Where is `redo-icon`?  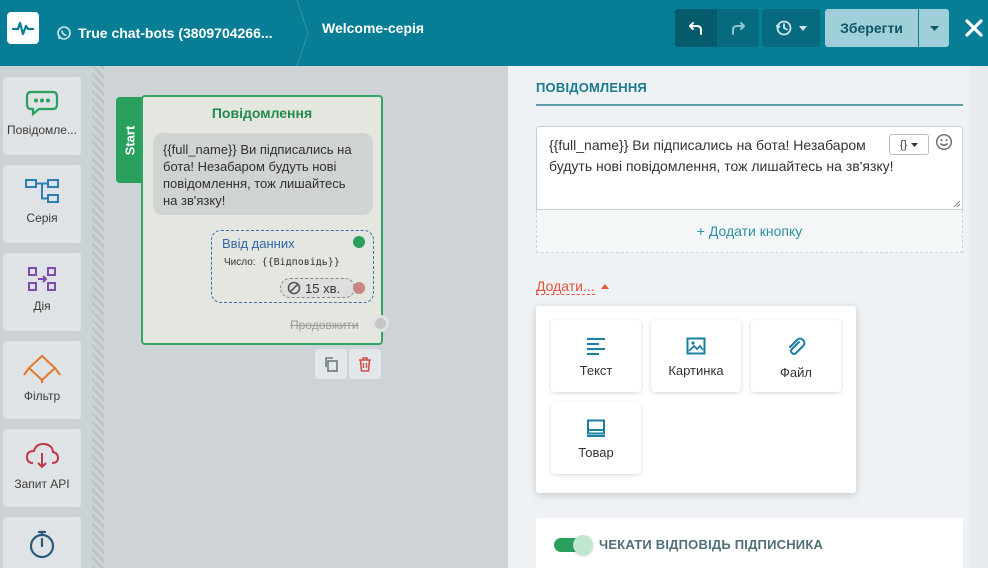
redo-icon is located at coordinates (738, 28).